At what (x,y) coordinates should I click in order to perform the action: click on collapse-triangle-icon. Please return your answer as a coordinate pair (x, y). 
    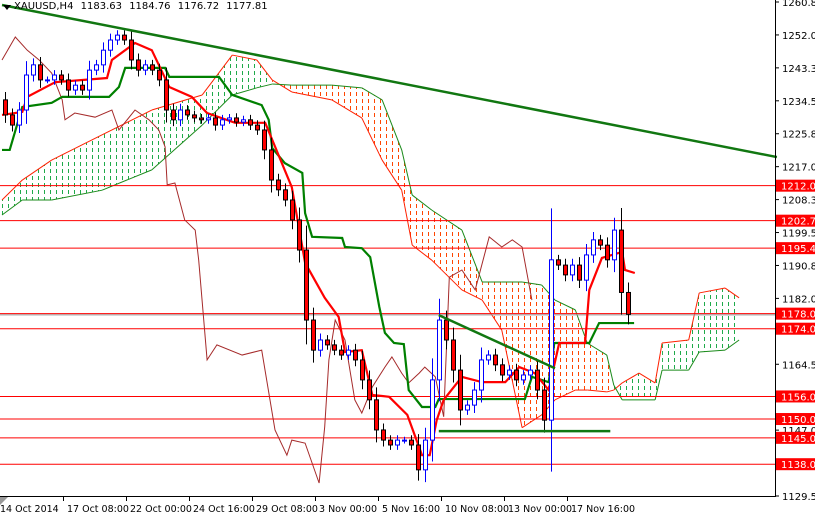
    Looking at the image, I should click on (7, 7).